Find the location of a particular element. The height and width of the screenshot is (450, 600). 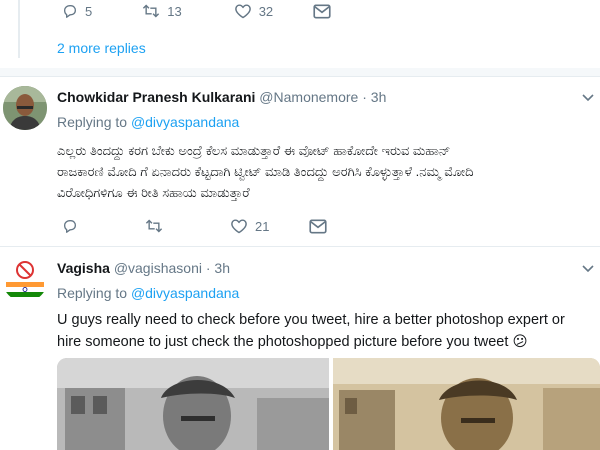

more-replies-link: 2 more replies is located at coordinates (101, 48).